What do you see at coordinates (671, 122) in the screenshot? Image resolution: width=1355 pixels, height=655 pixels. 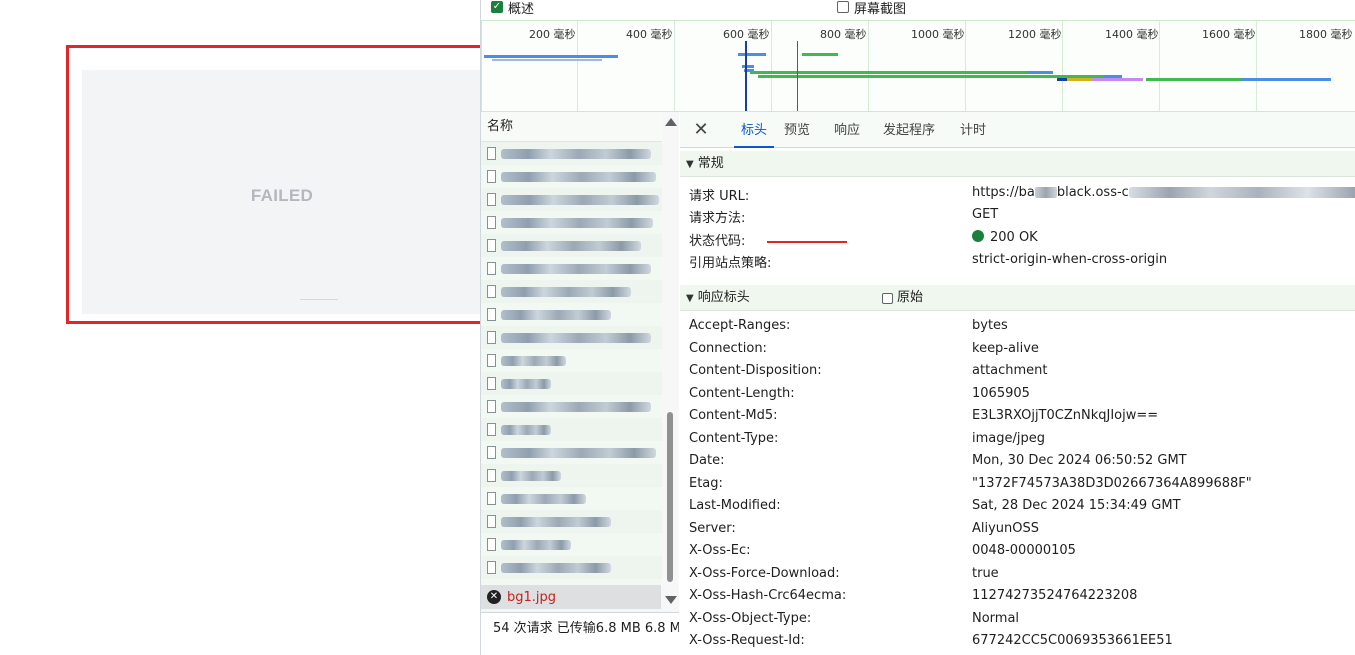 I see `scroll-up-arrow-icon` at bounding box center [671, 122].